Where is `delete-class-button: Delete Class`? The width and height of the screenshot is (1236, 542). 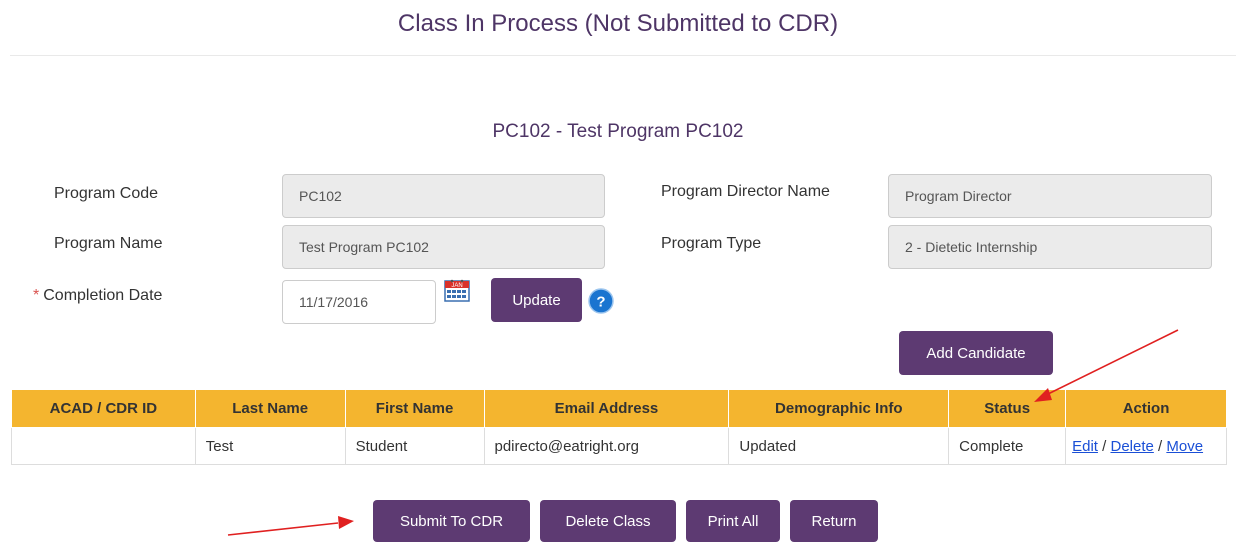 delete-class-button: Delete Class is located at coordinates (608, 521).